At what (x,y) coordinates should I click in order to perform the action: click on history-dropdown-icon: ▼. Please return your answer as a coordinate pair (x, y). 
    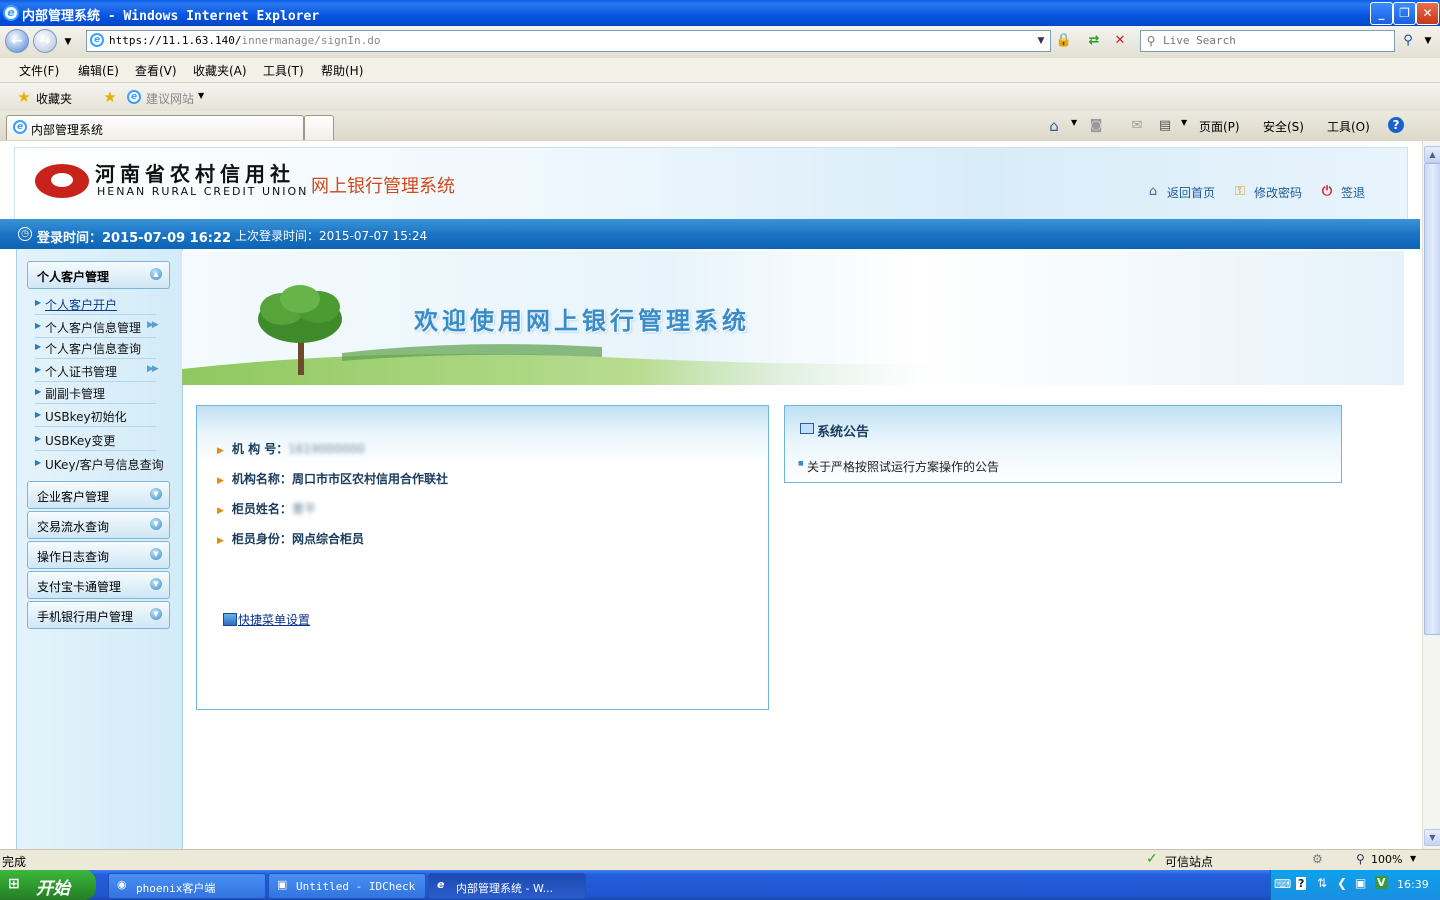
    Looking at the image, I should click on (68, 42).